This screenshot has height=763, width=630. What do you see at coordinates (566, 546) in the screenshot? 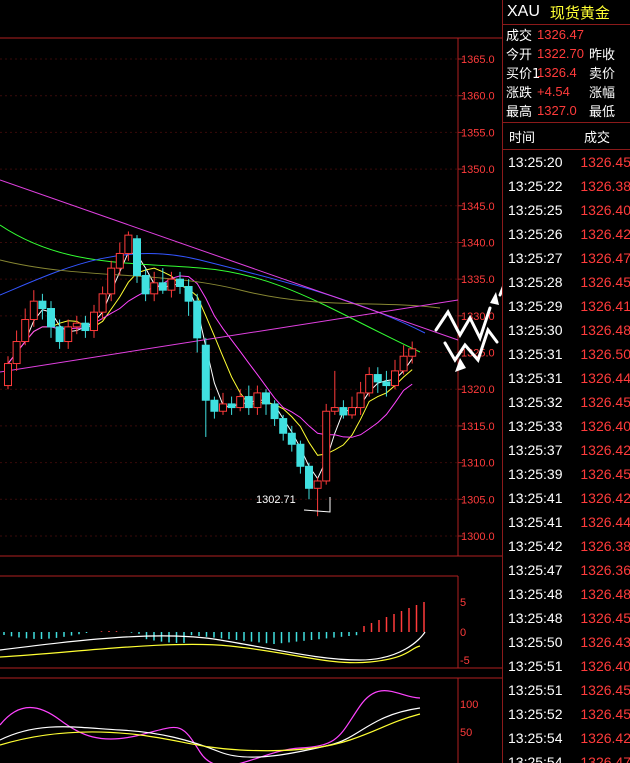
I see `tick-row: 13:25:42 1326.38` at bounding box center [566, 546].